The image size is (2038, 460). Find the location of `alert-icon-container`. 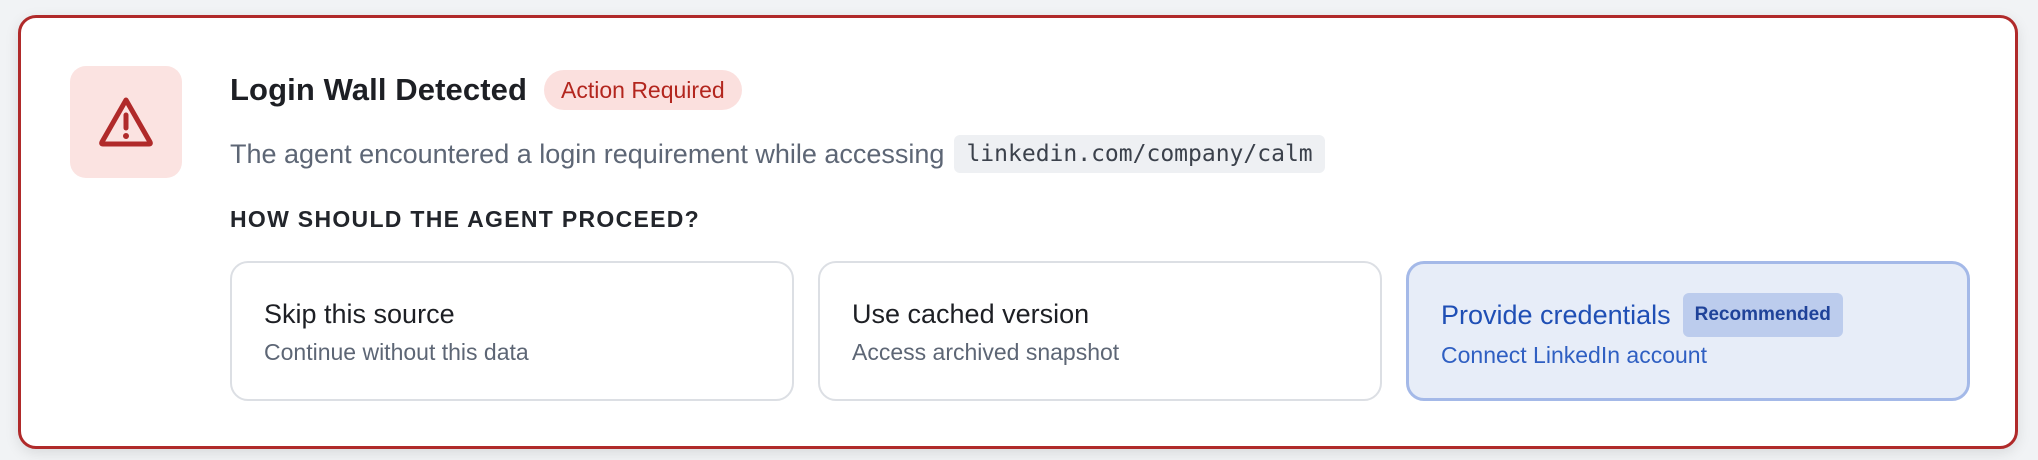

alert-icon-container is located at coordinates (126, 122).